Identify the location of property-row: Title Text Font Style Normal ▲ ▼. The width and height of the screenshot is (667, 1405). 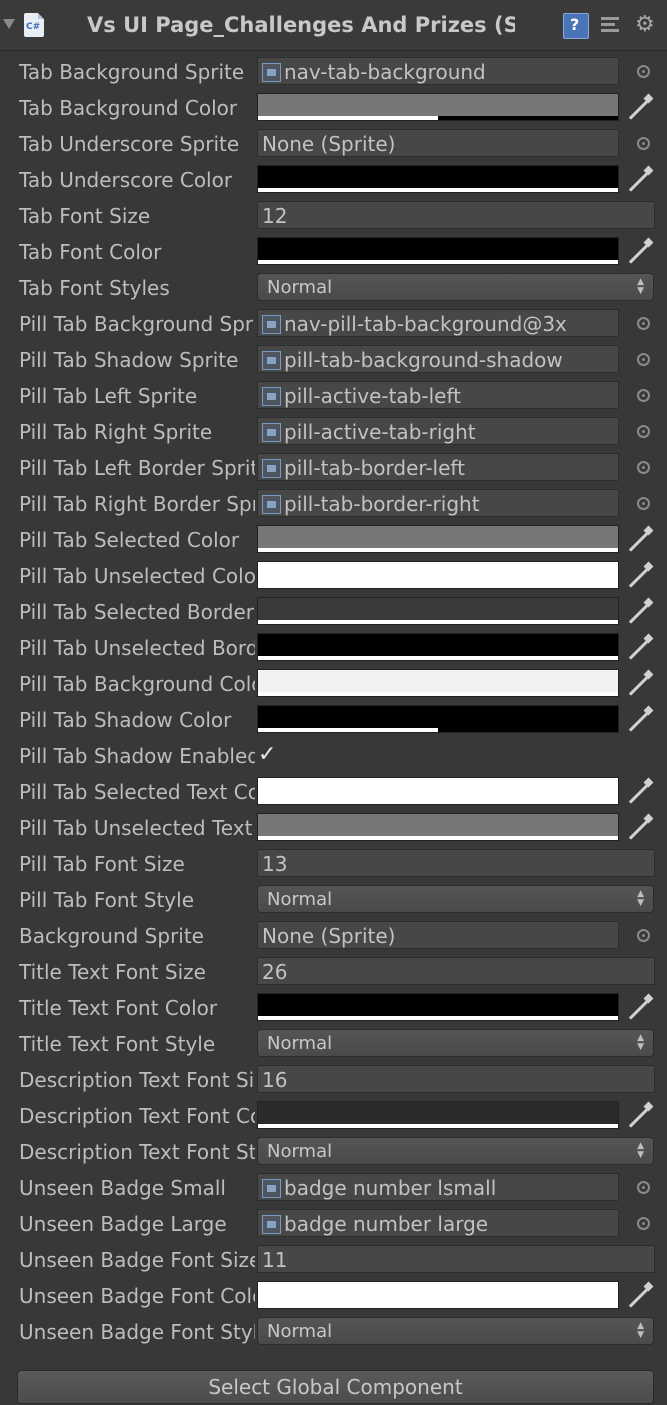
(333, 1044).